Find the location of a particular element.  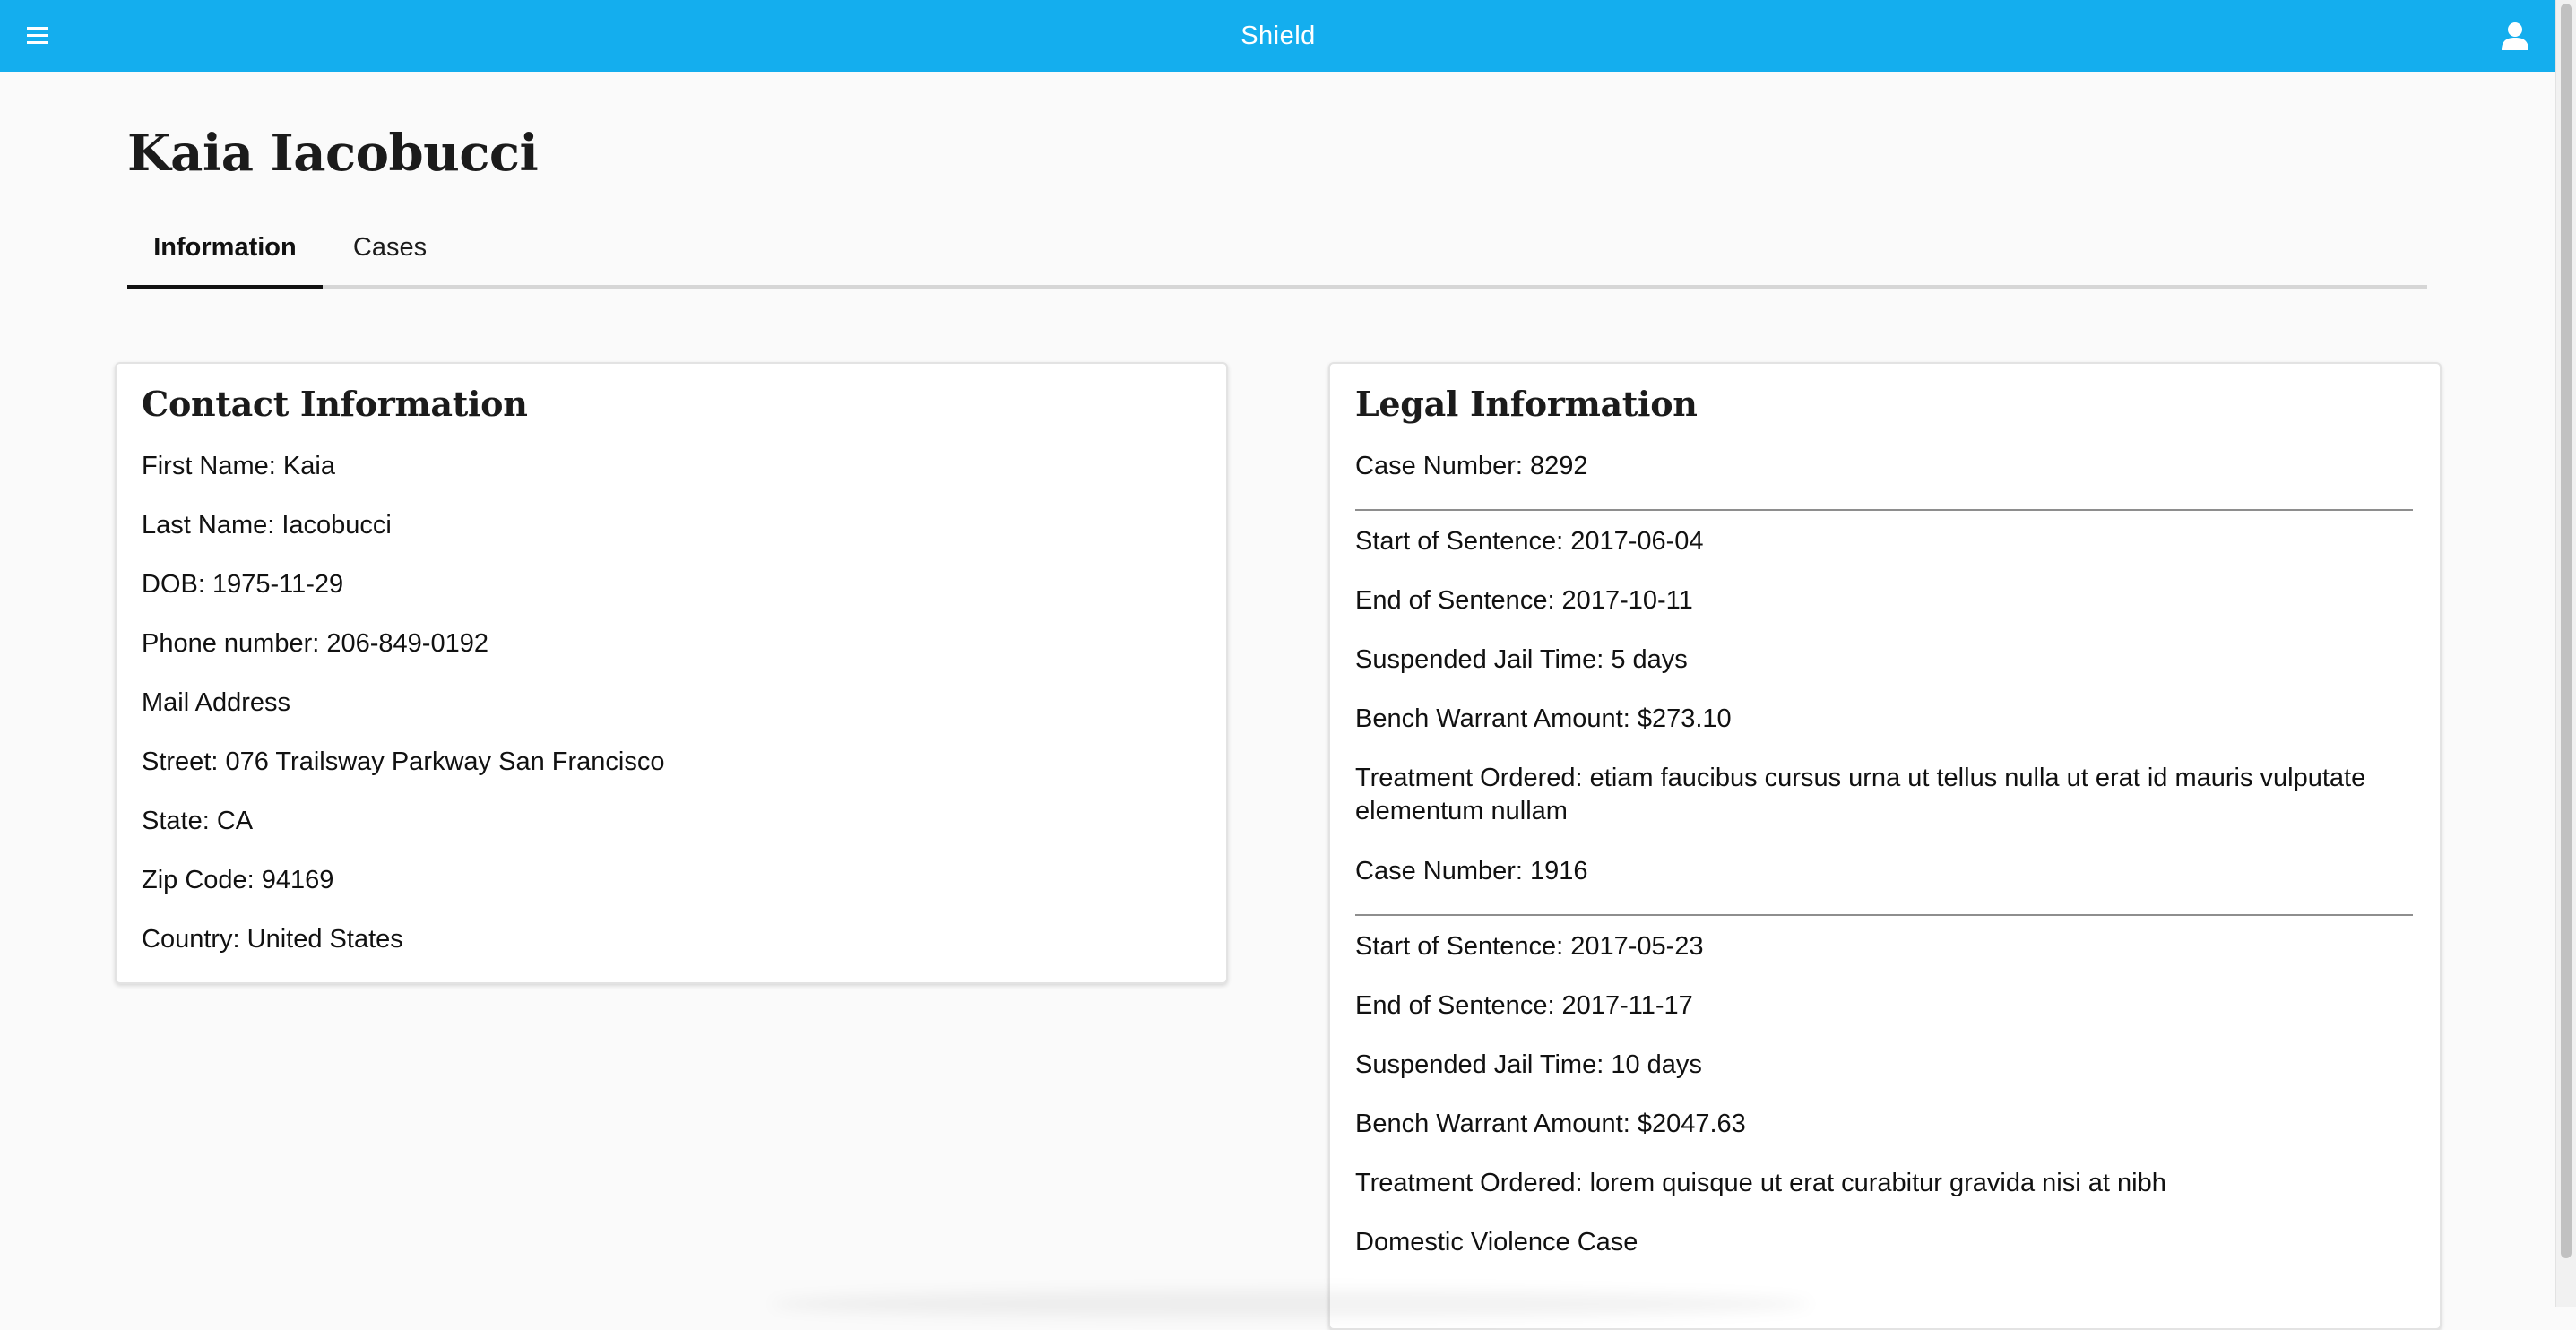

card-heading: Contact Information is located at coordinates (335, 404).